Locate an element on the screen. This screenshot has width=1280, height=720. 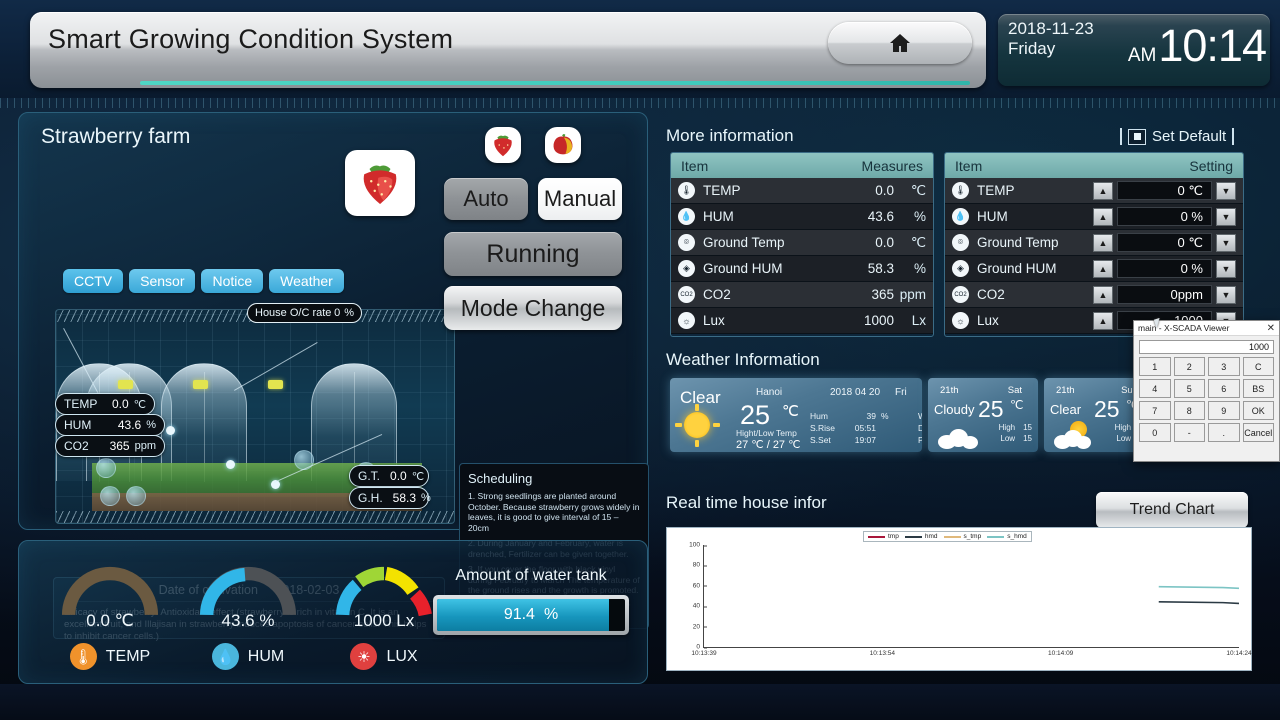
page-title: Smart Growing Condition System is located at coordinates (251, 39).